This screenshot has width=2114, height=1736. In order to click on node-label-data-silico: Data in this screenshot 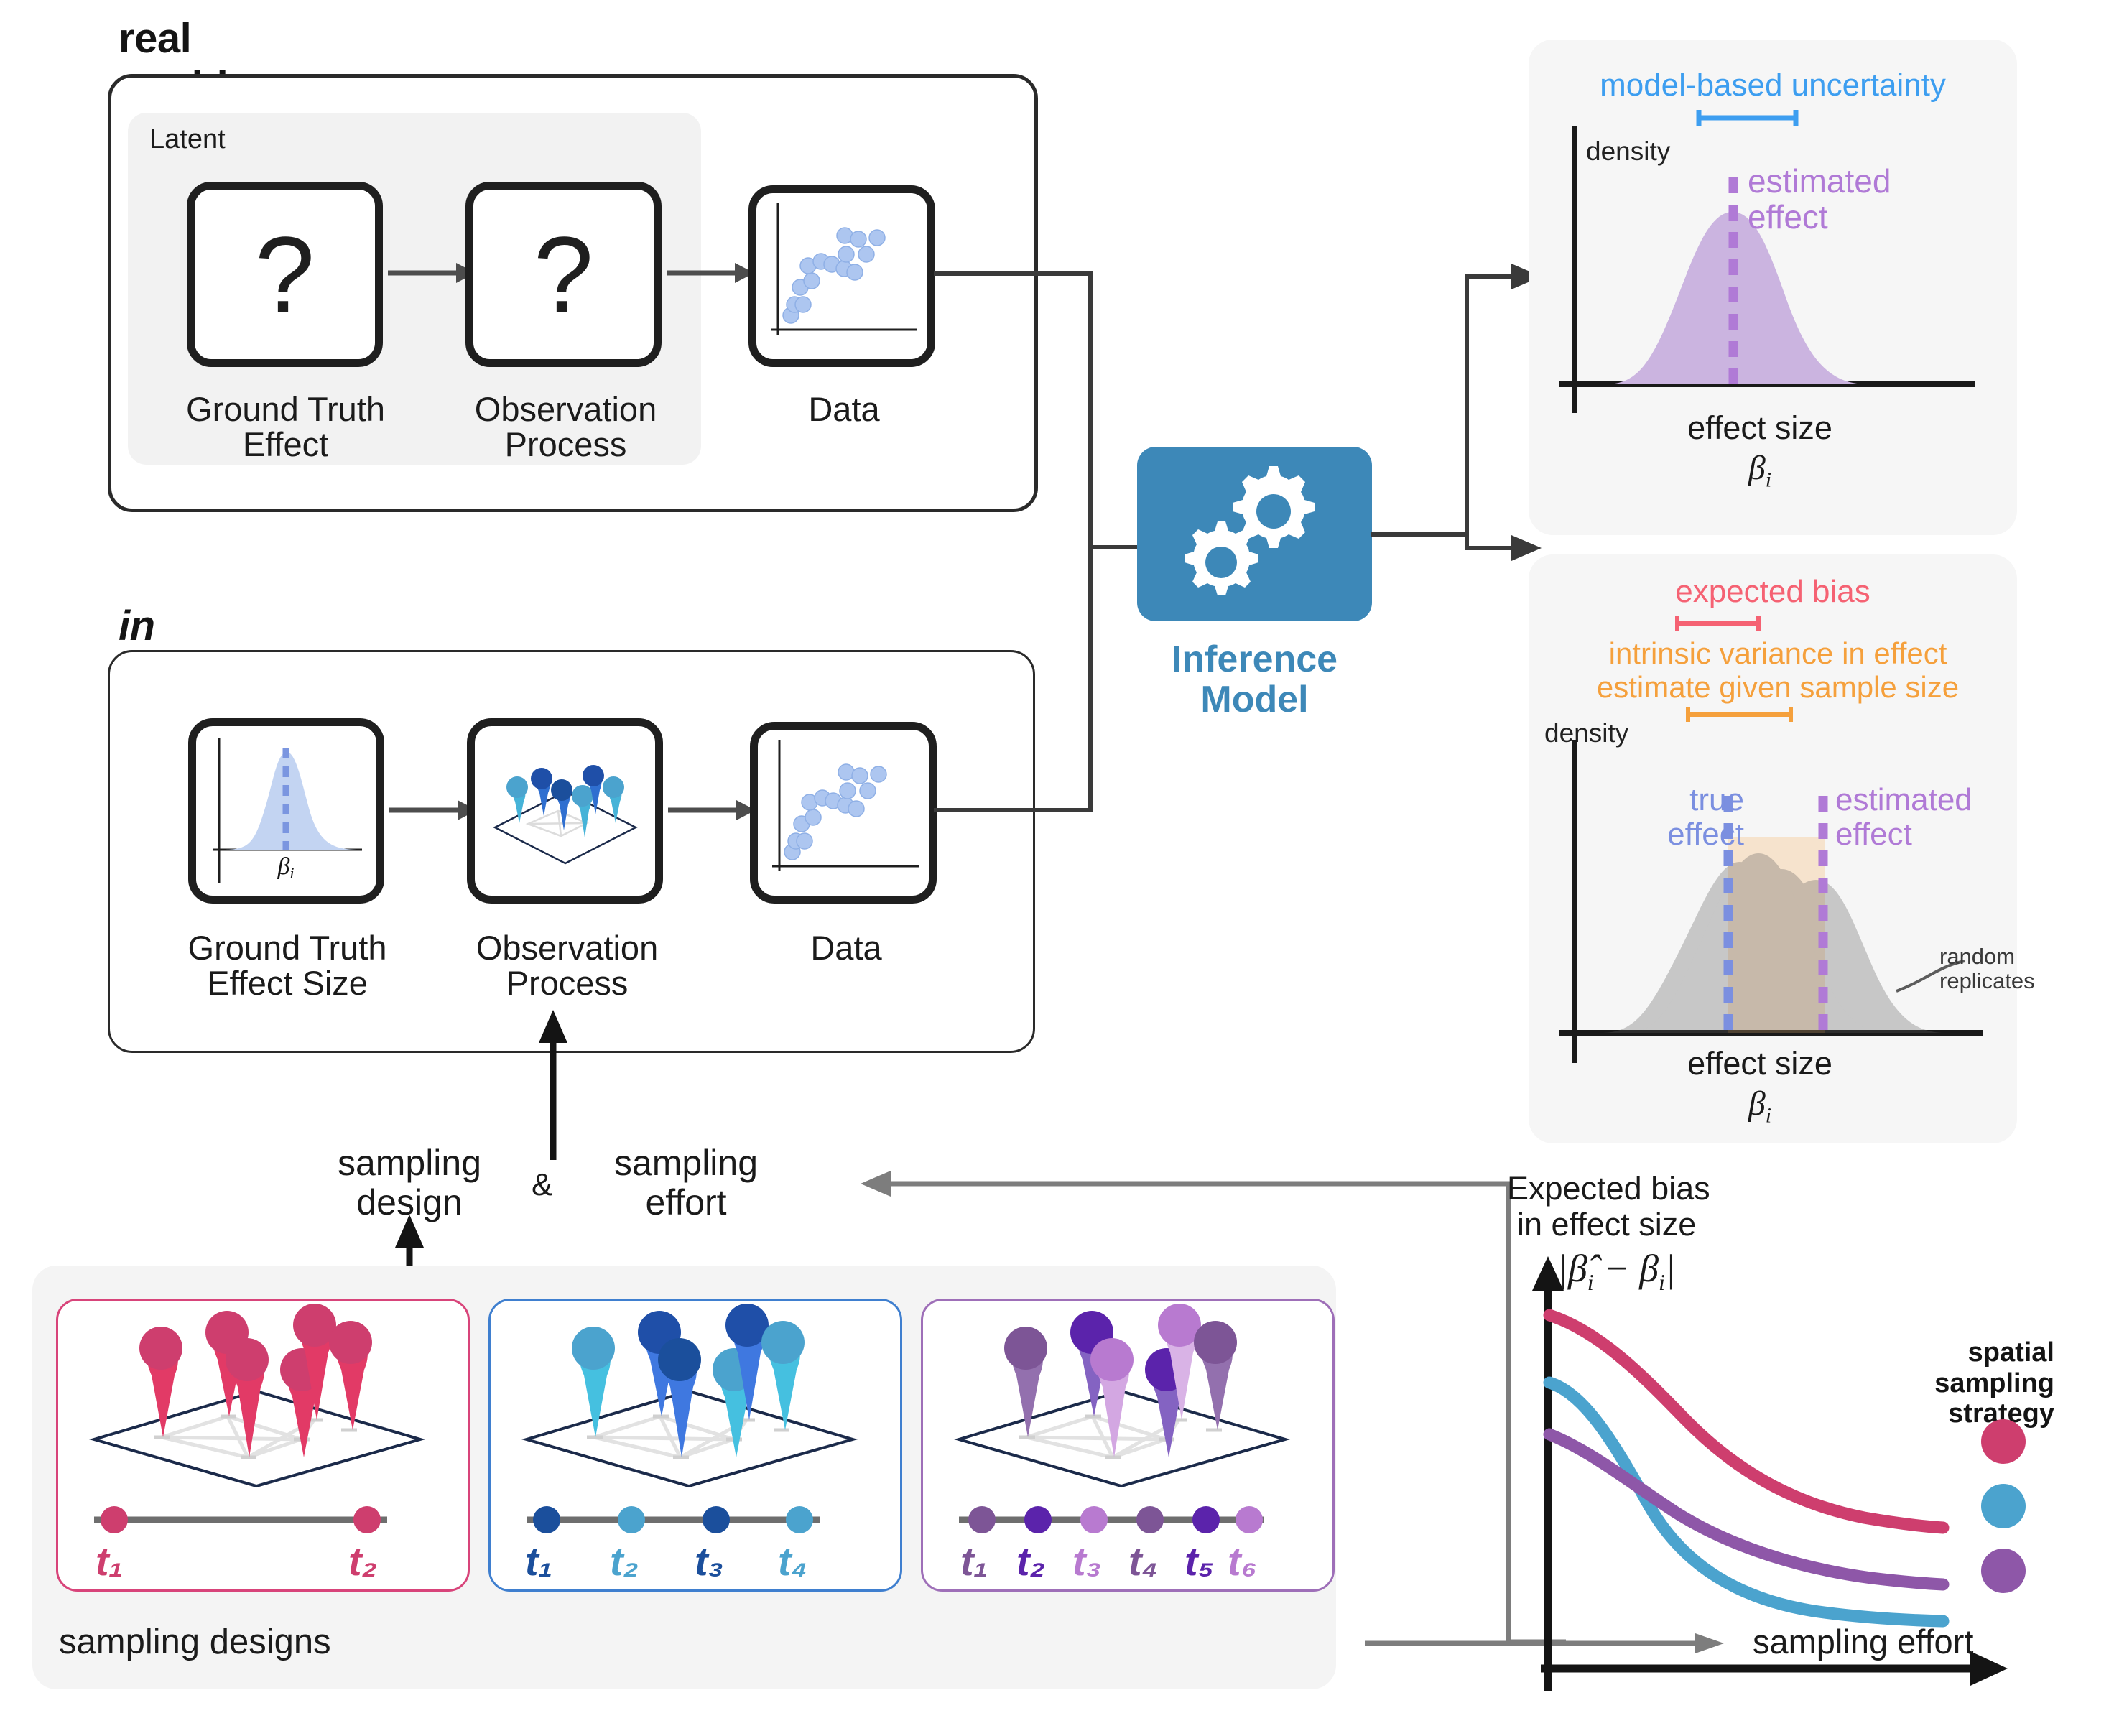, I will do `click(846, 948)`.